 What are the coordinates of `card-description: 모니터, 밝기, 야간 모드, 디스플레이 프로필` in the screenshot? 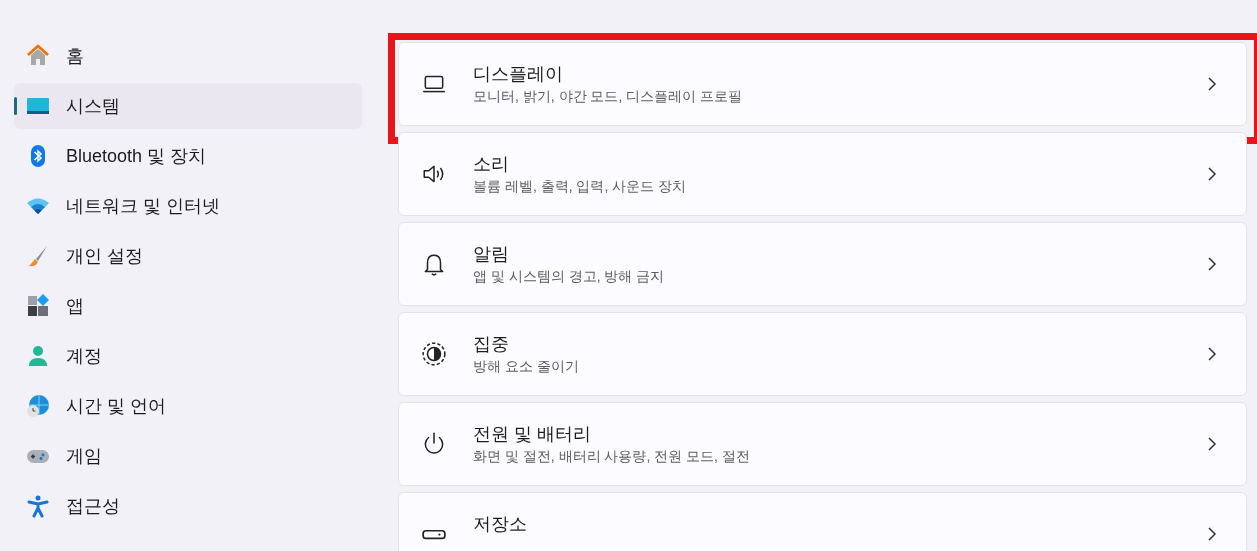 It's located at (608, 96).